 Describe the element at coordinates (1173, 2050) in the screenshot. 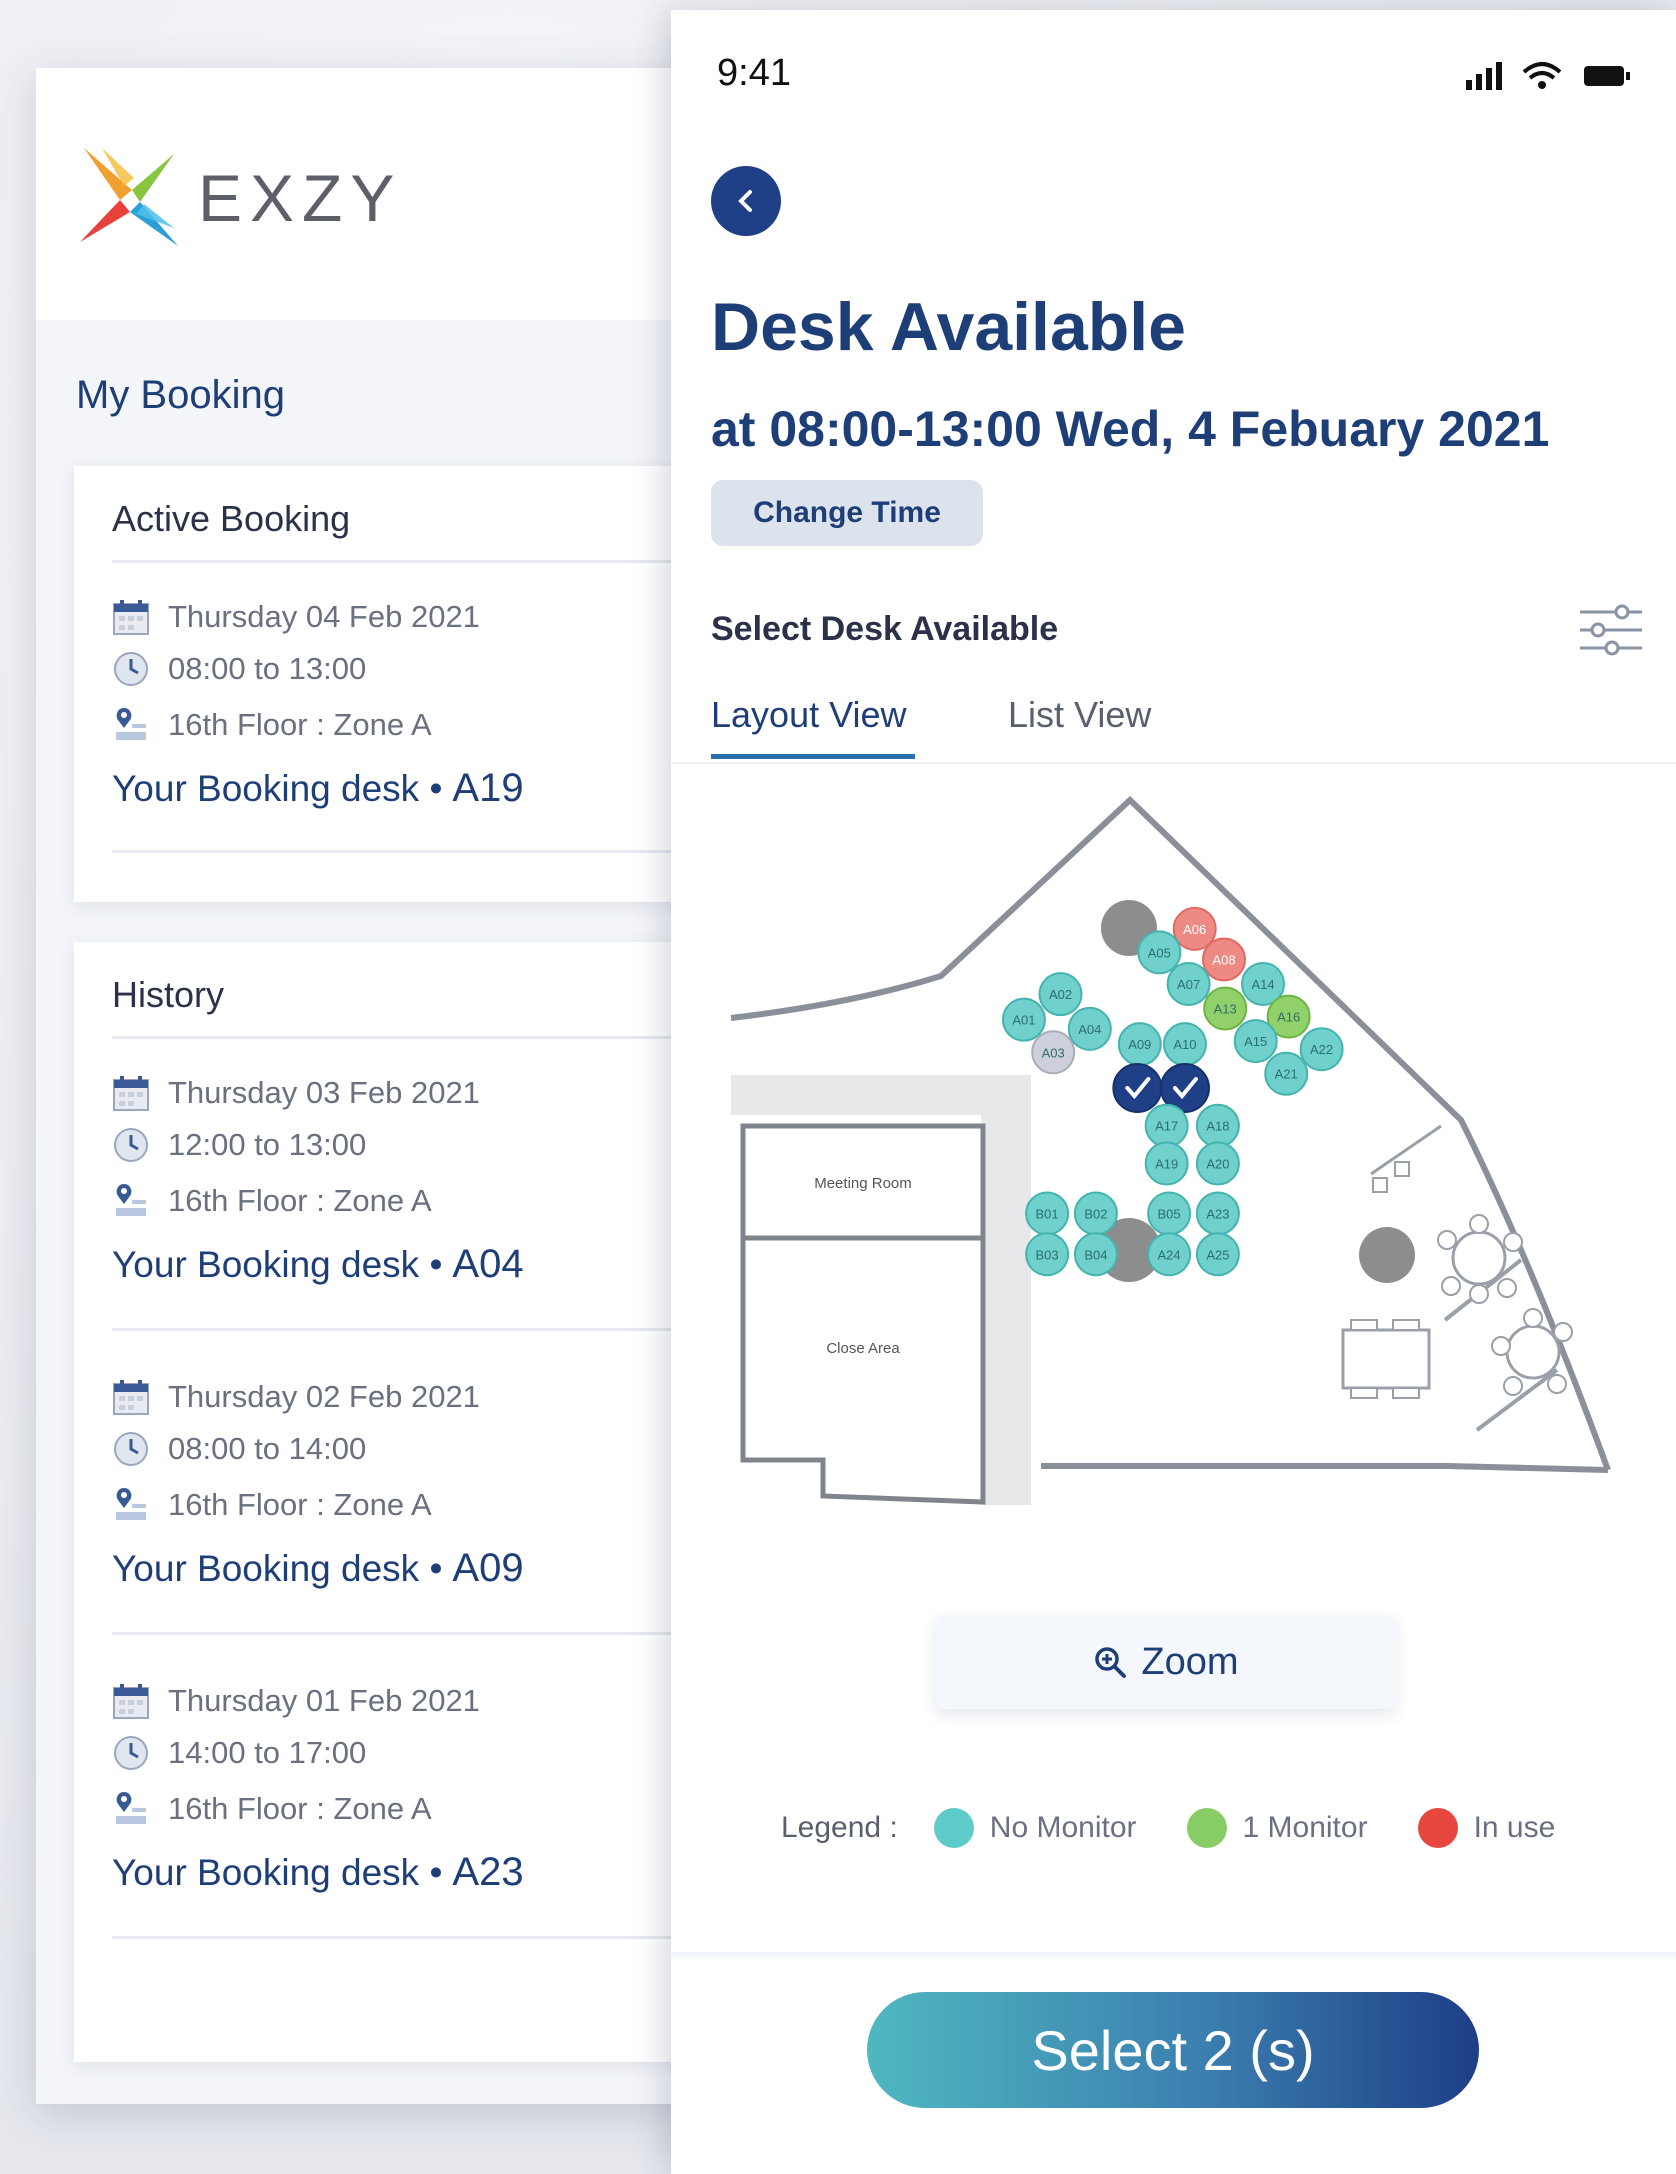

I see `select-desks-button: Select 2 (s)` at that location.